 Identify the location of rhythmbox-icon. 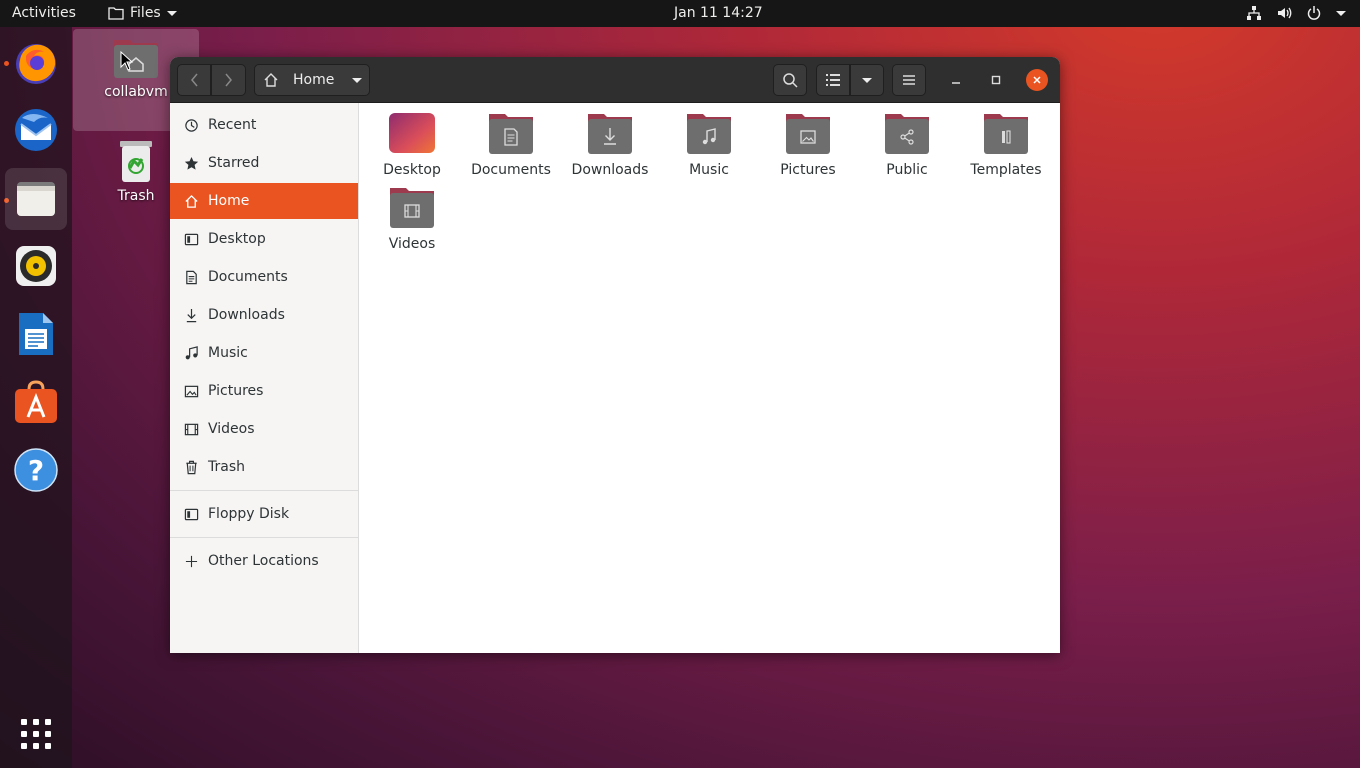
(36, 266).